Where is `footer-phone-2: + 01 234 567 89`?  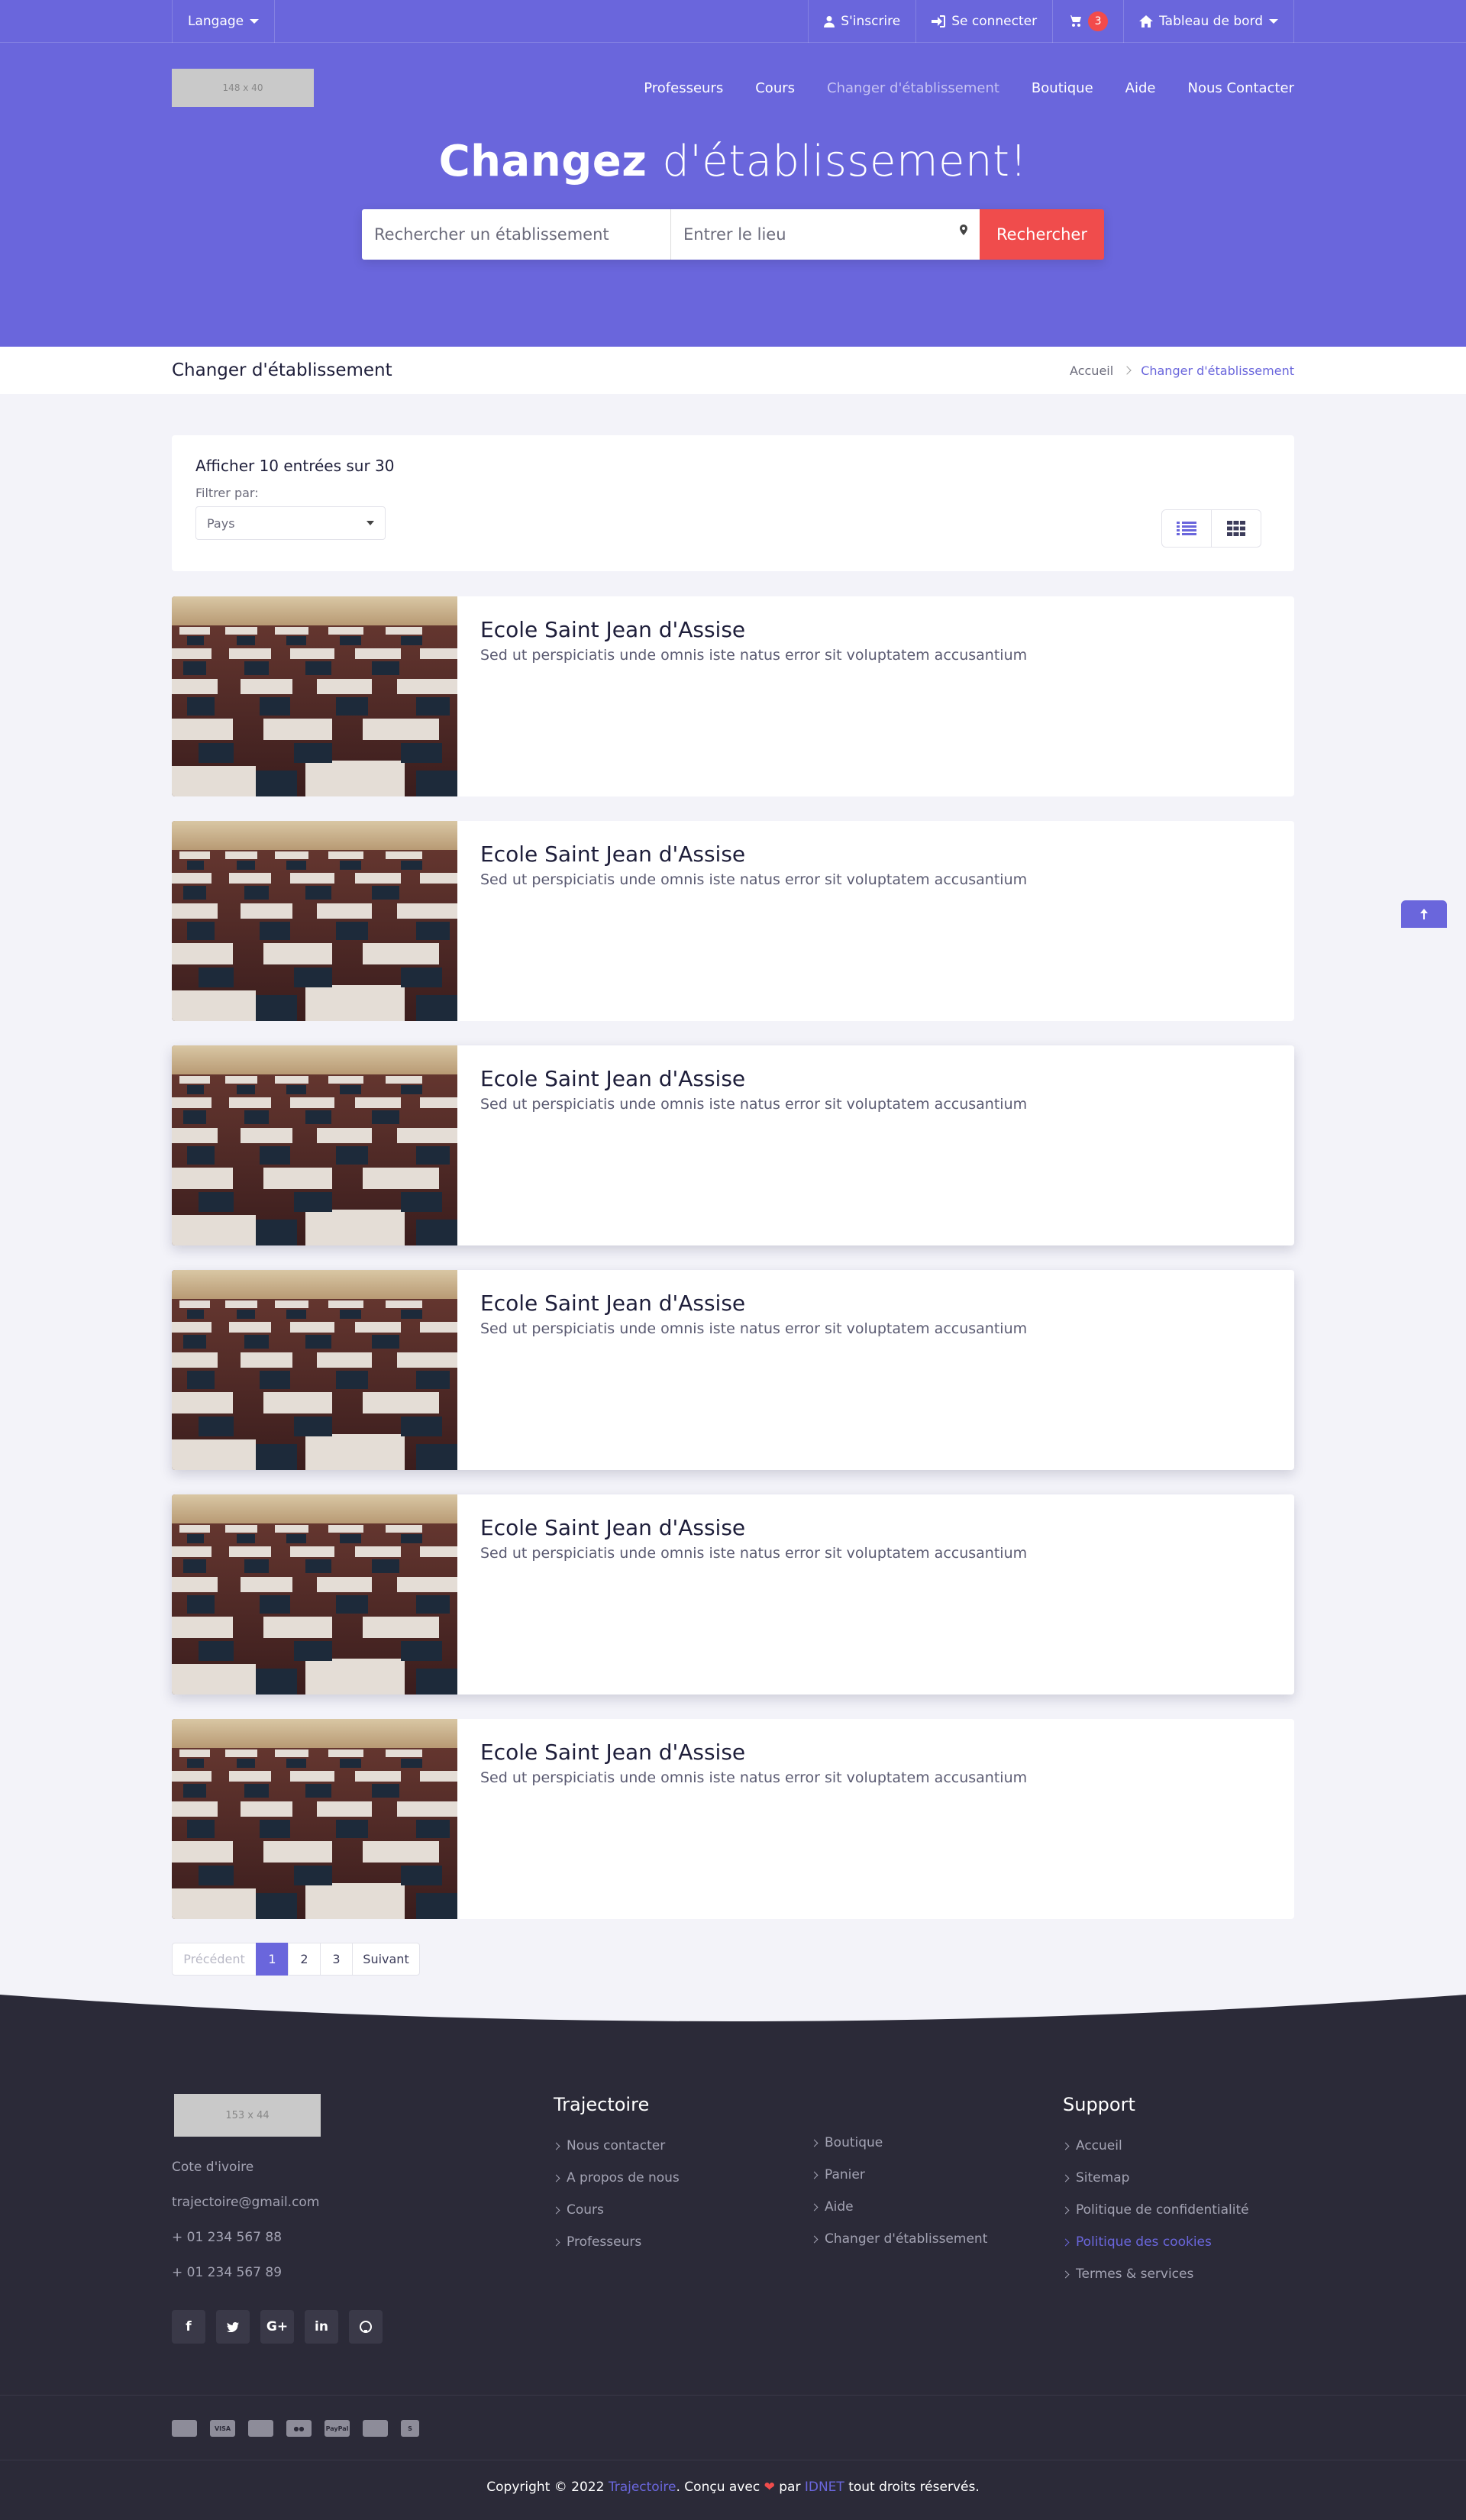 footer-phone-2: + 01 234 567 89 is located at coordinates (227, 2273).